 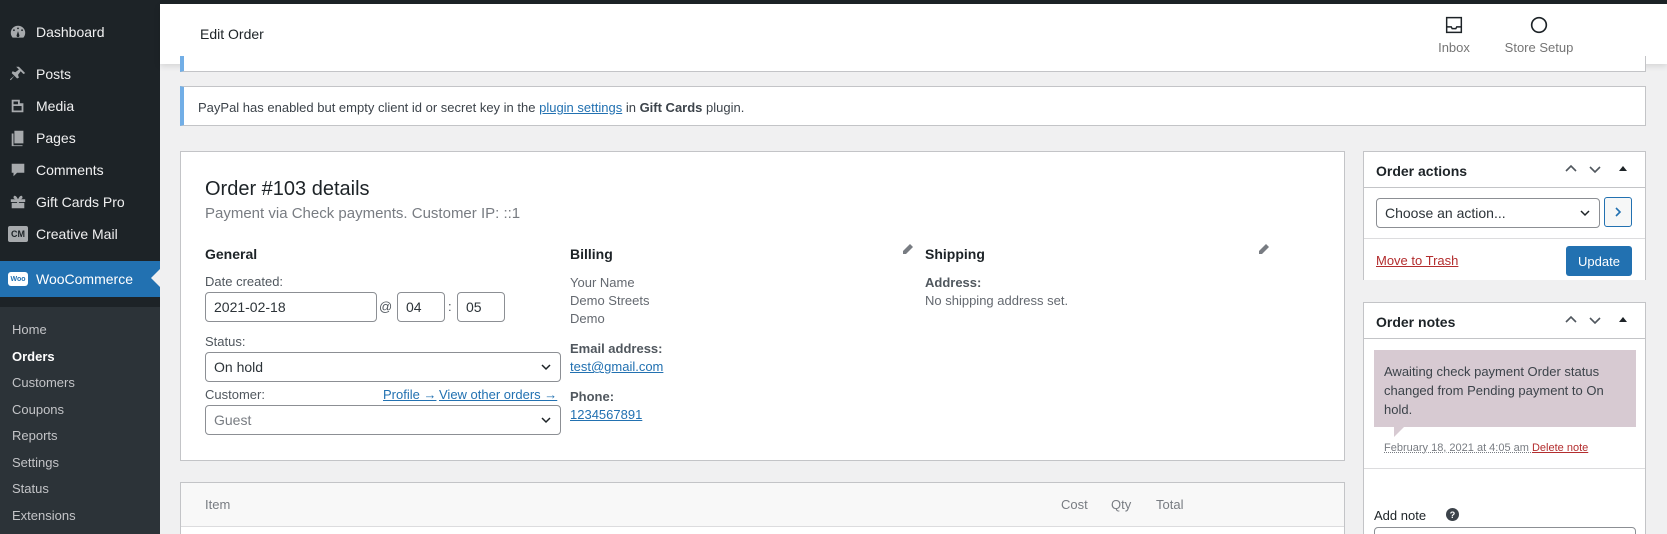 What do you see at coordinates (1416, 322) in the screenshot?
I see `order-notes-title: Order notes` at bounding box center [1416, 322].